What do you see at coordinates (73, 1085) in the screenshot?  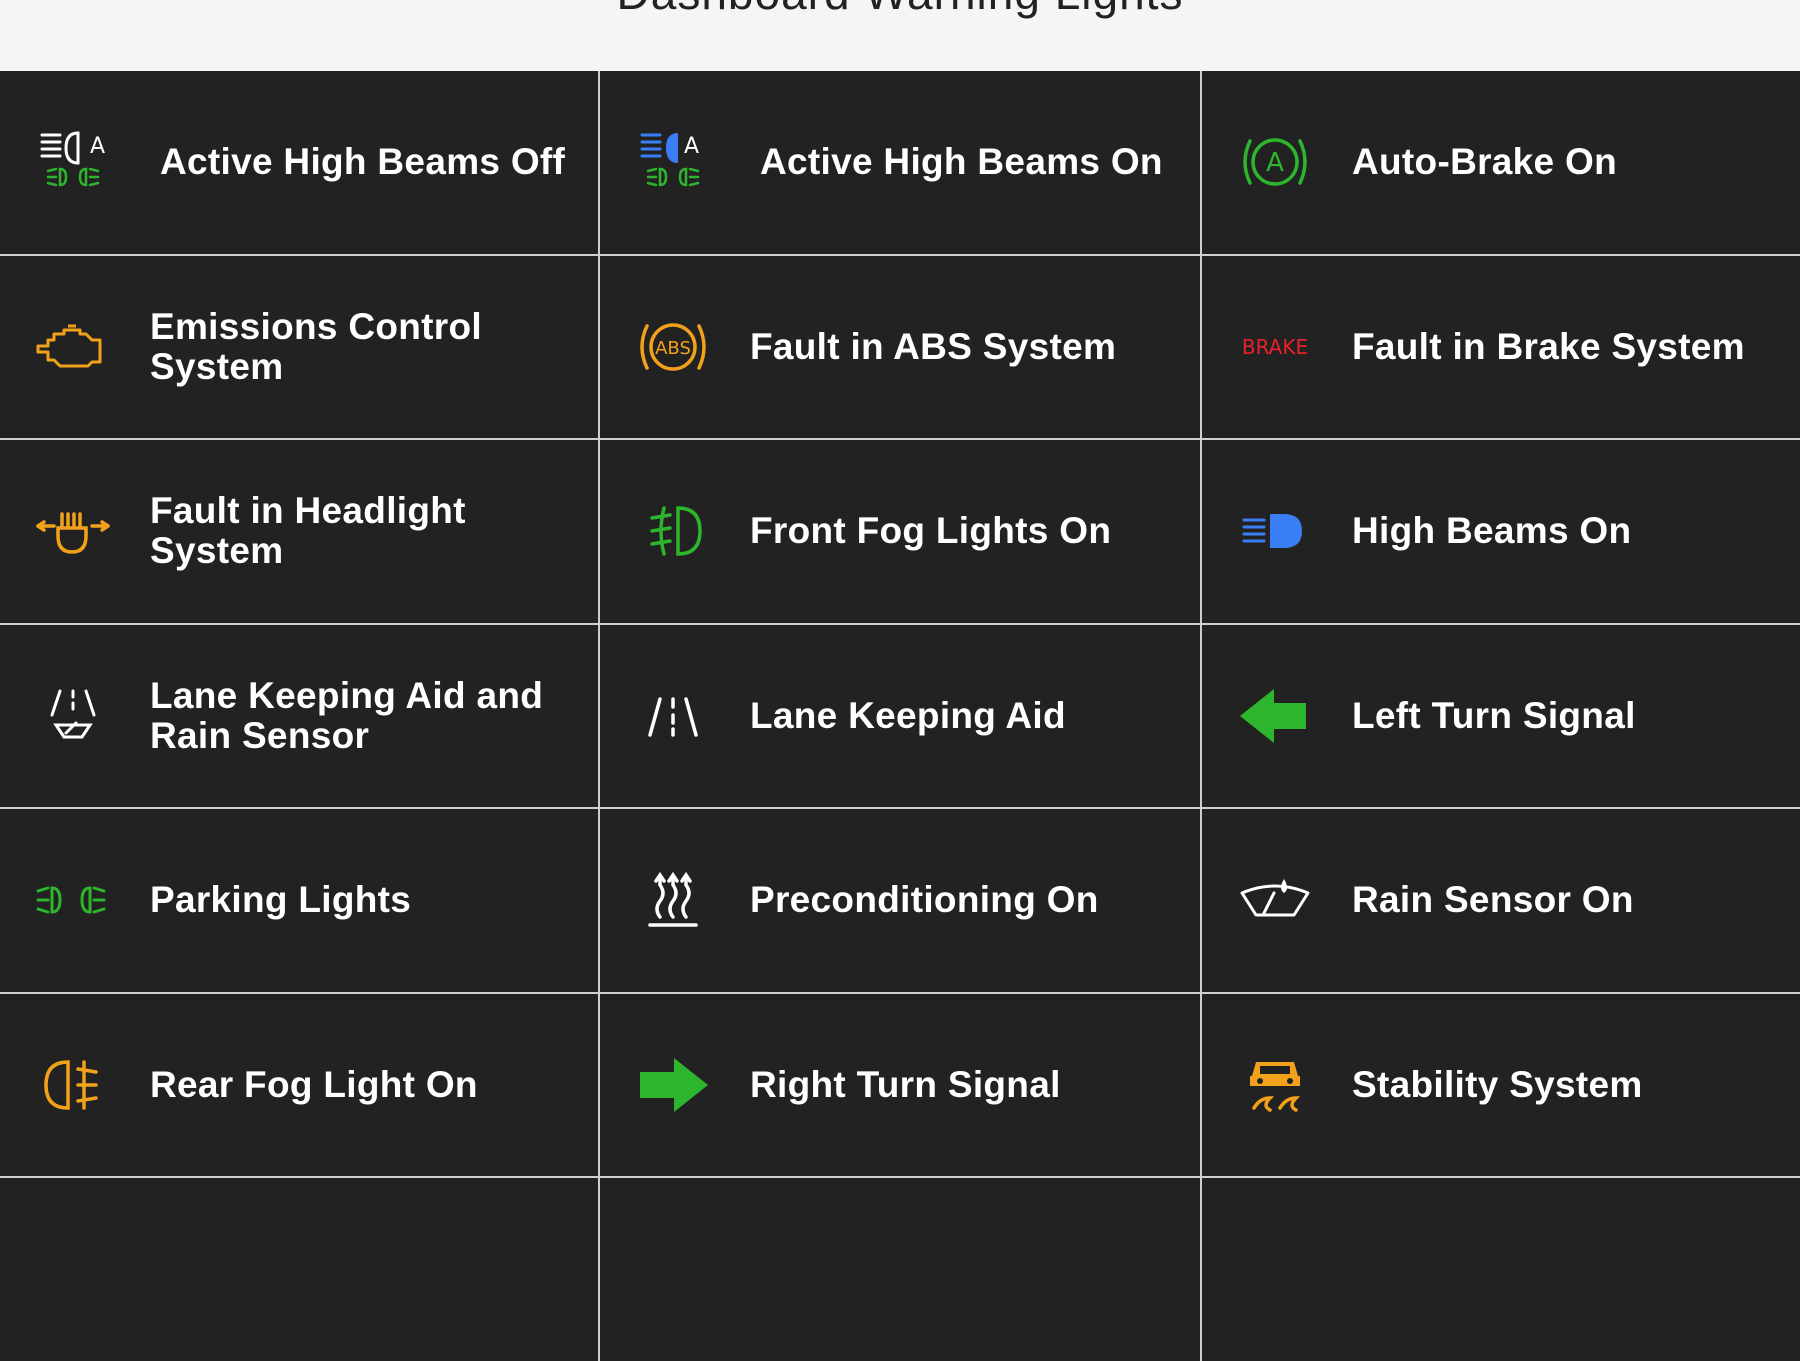 I see `rear-fog-icon` at bounding box center [73, 1085].